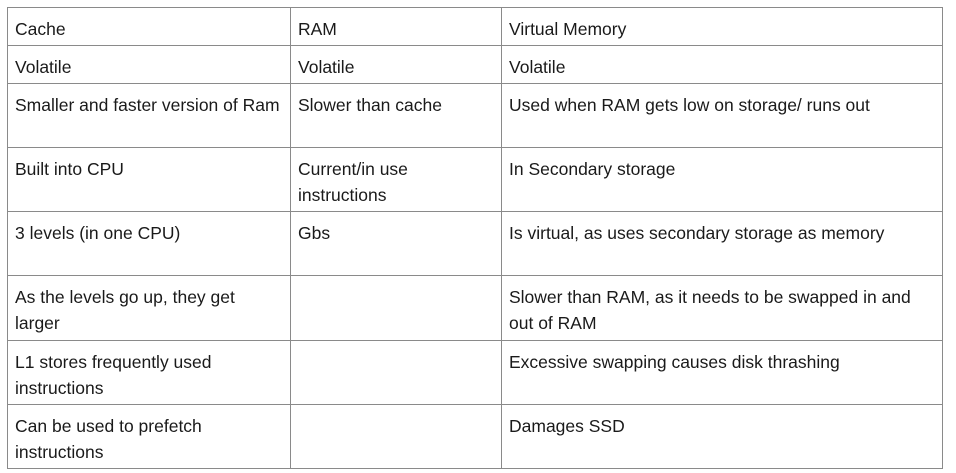 This screenshot has height=473, width=956. What do you see at coordinates (149, 308) in the screenshot?
I see `table-cell: As the levels go up, they get larger` at bounding box center [149, 308].